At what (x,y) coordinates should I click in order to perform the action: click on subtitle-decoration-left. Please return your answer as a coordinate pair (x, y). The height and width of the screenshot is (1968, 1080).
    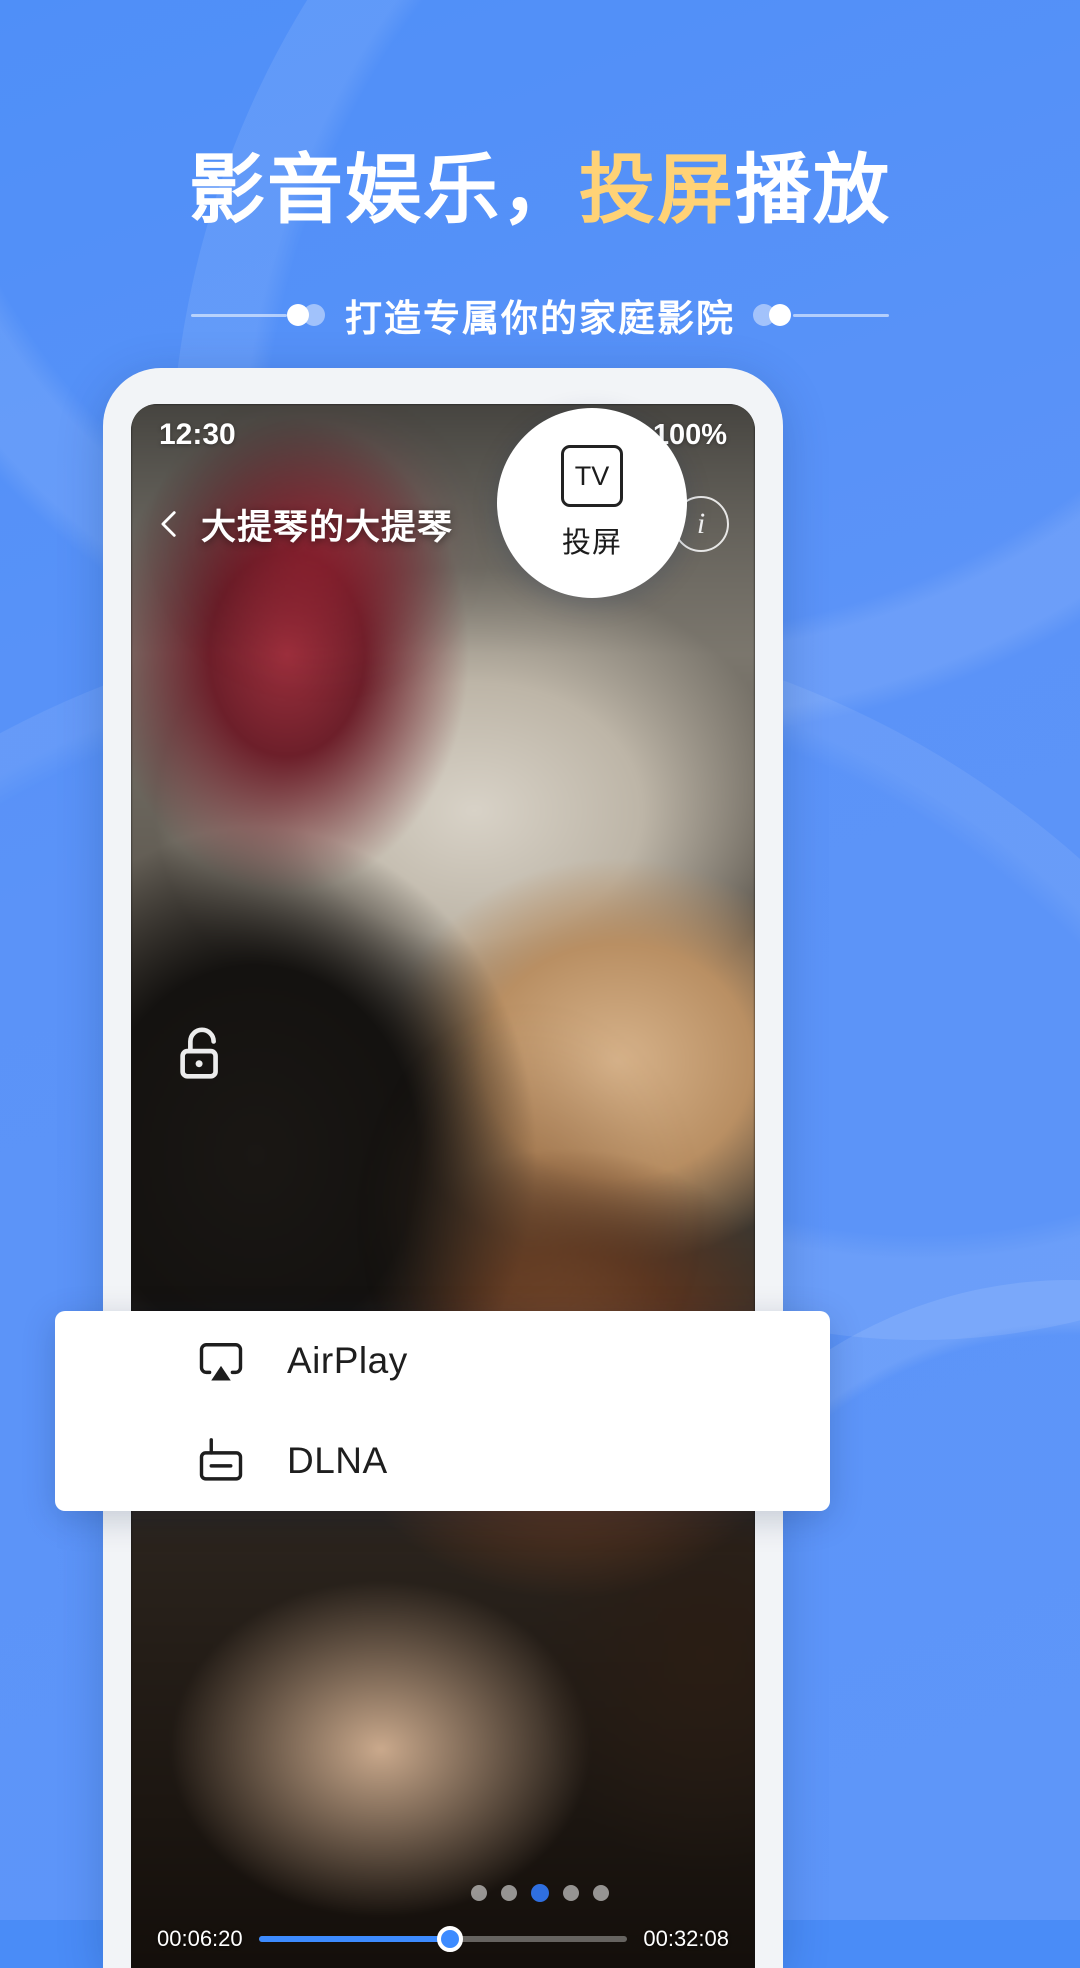
    Looking at the image, I should click on (259, 315).